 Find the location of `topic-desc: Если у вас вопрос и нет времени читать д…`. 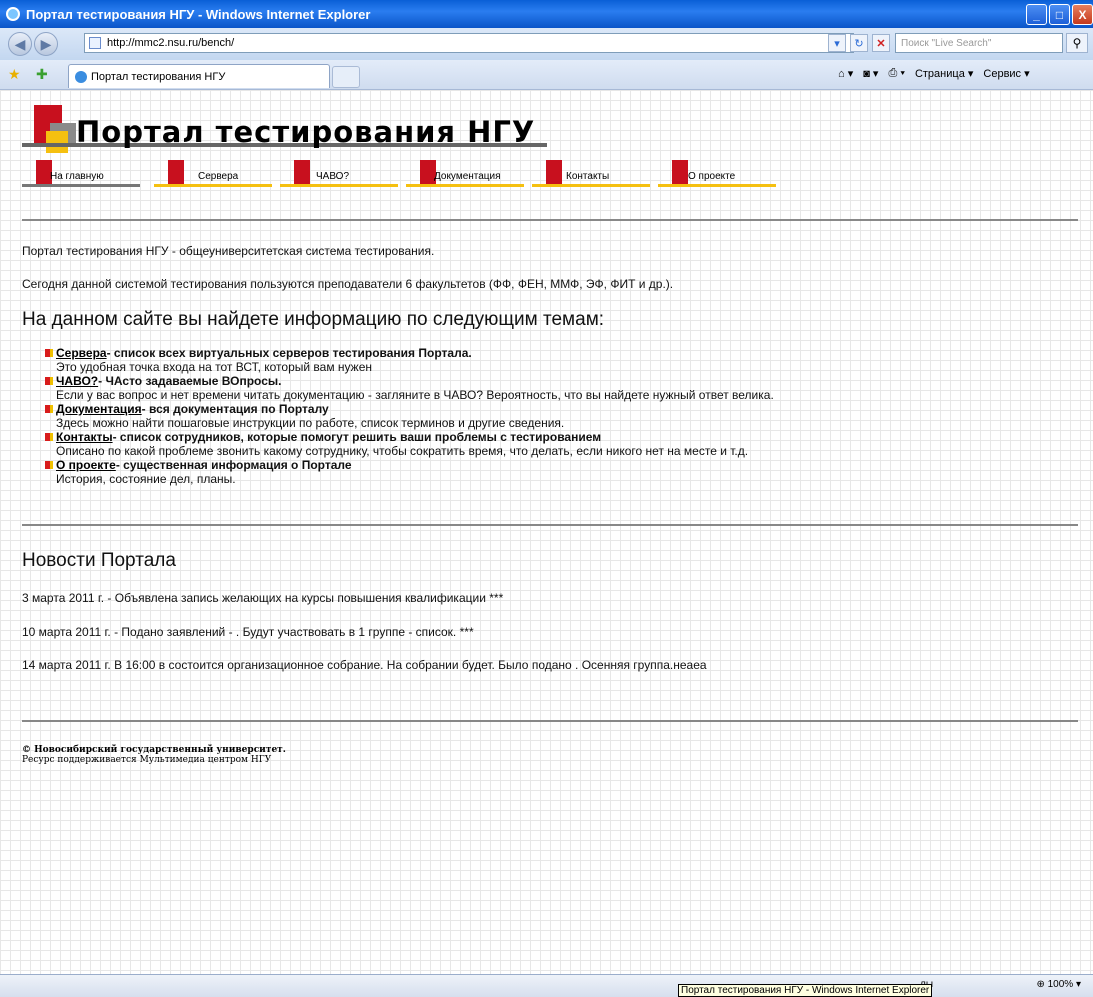

topic-desc: Если у вас вопрос и нет времени читать д… is located at coordinates (415, 395).